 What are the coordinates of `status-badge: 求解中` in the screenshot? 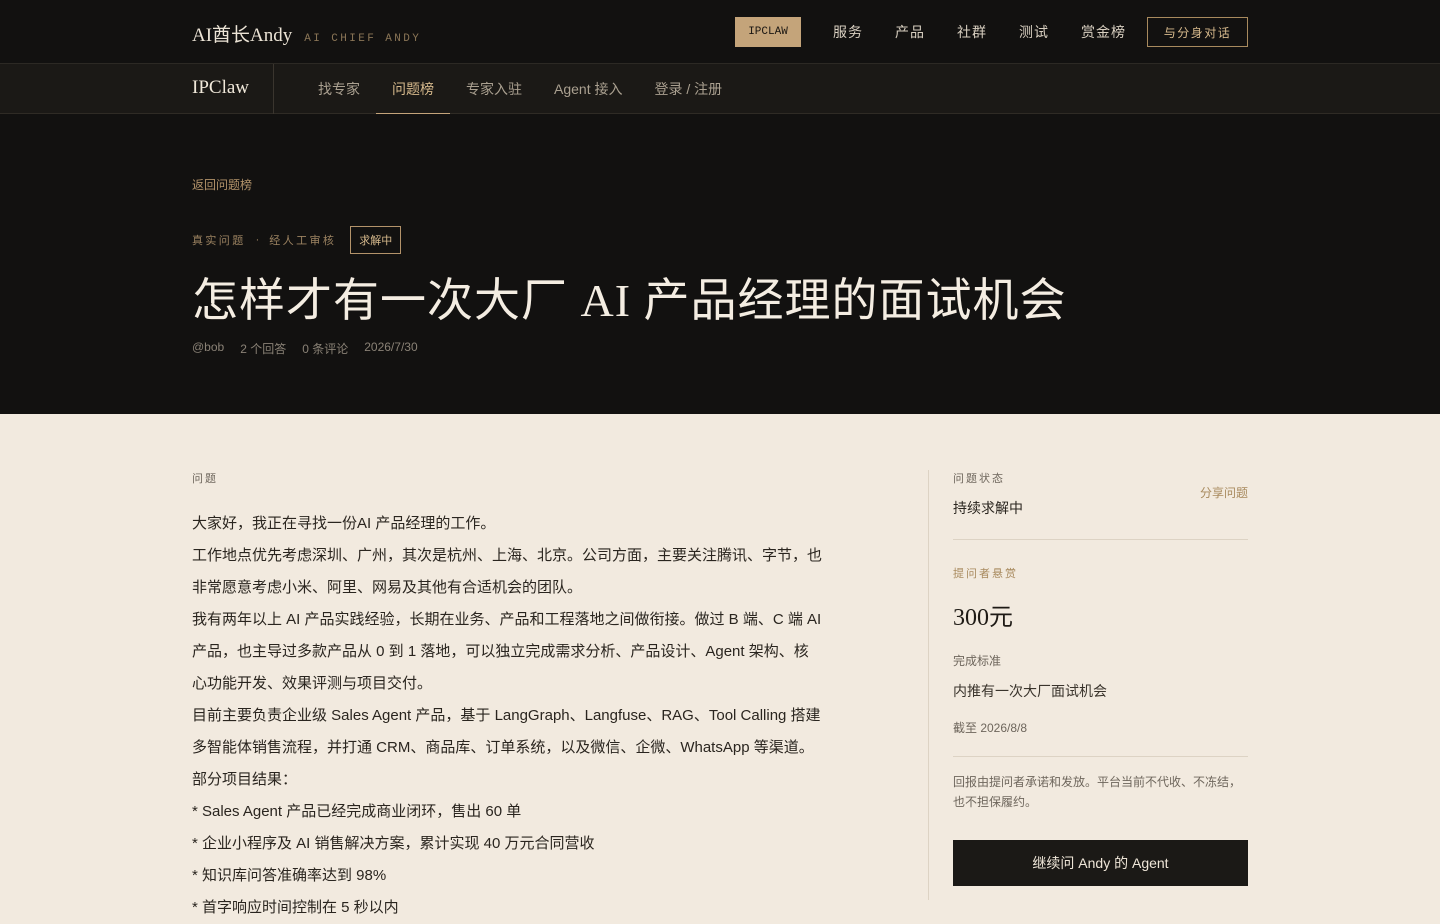 It's located at (376, 240).